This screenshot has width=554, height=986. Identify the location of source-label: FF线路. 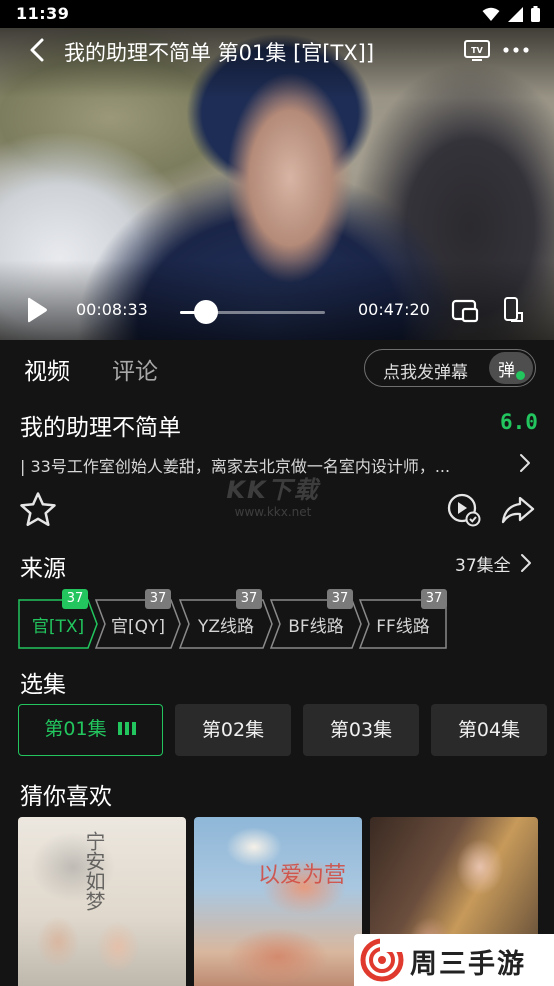
(403, 627).